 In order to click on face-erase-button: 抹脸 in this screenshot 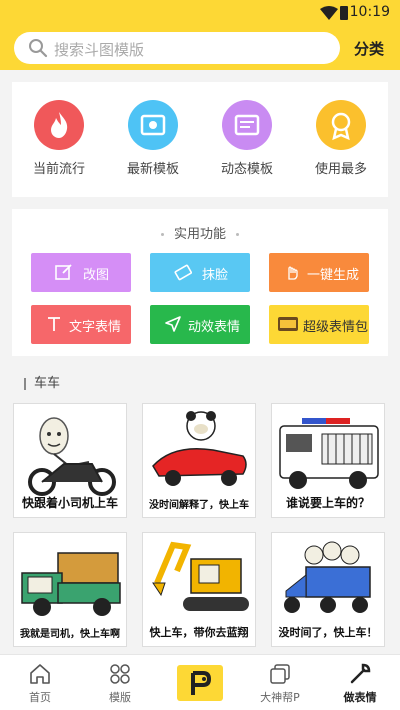, I will do `click(200, 272)`.